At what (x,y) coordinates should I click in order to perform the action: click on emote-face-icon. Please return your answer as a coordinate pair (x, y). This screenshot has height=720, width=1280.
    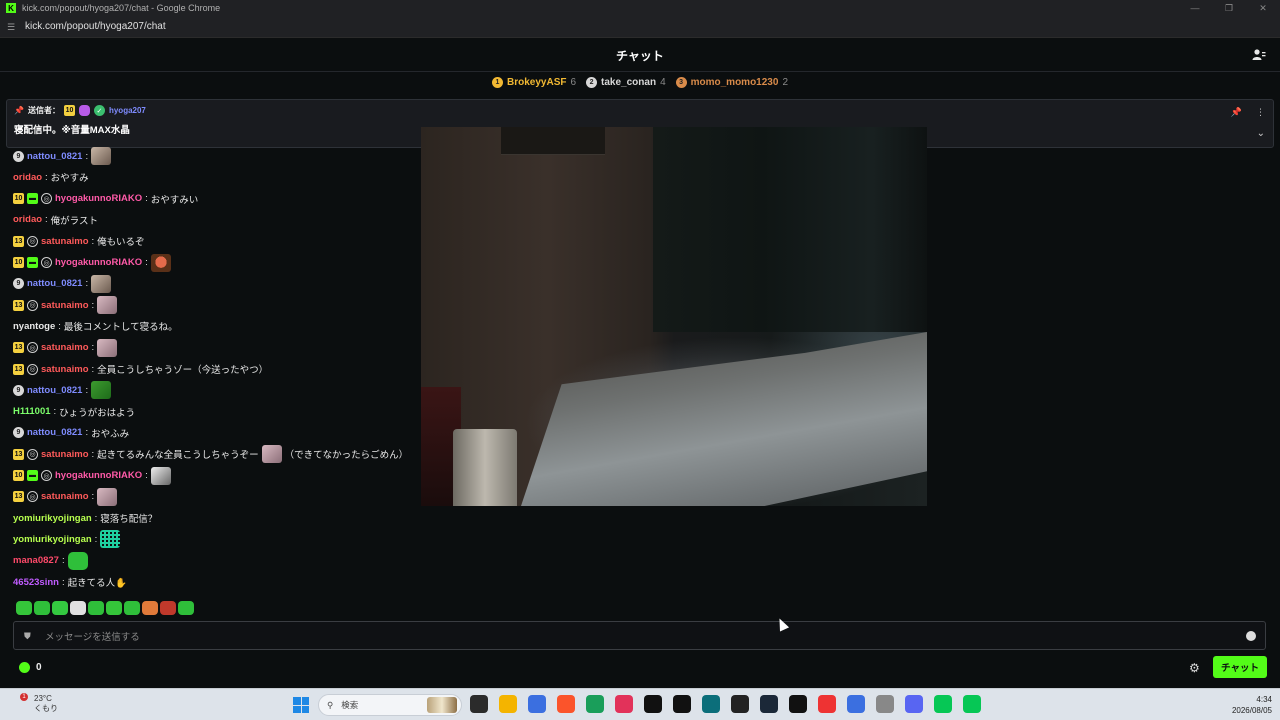
    Looking at the image, I should click on (160, 262).